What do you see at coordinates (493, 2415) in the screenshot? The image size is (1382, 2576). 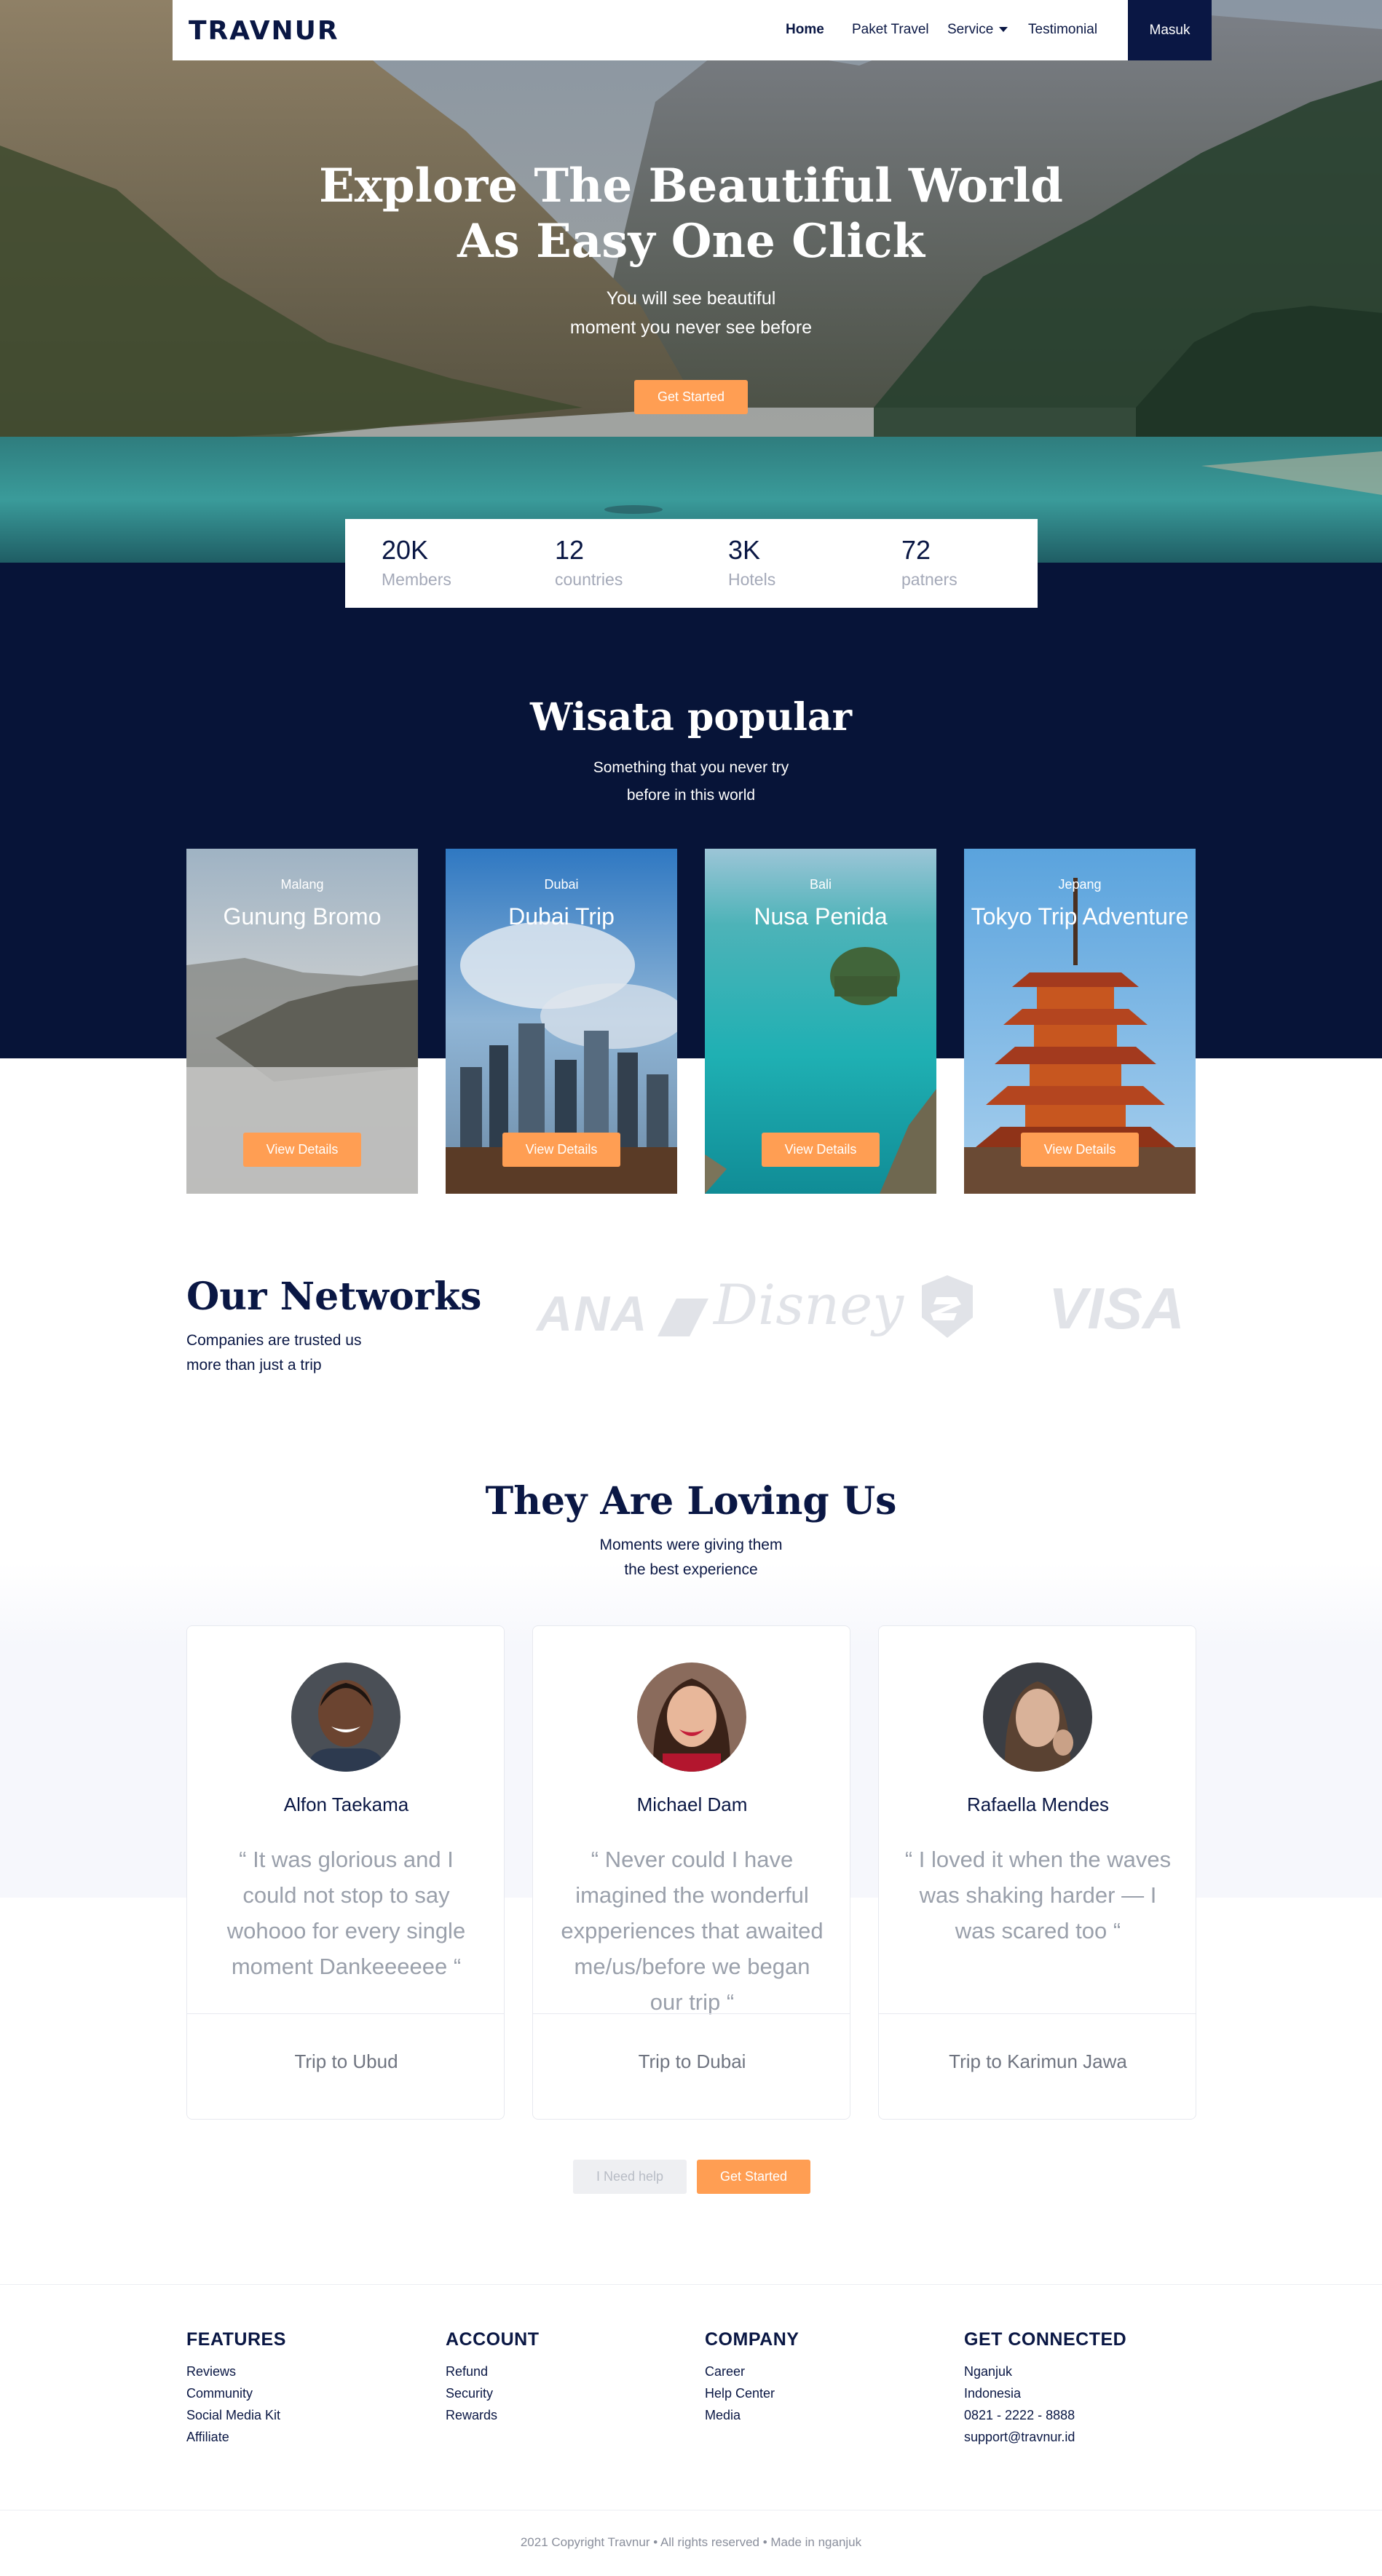 I see `footer-link: Rewards` at bounding box center [493, 2415].